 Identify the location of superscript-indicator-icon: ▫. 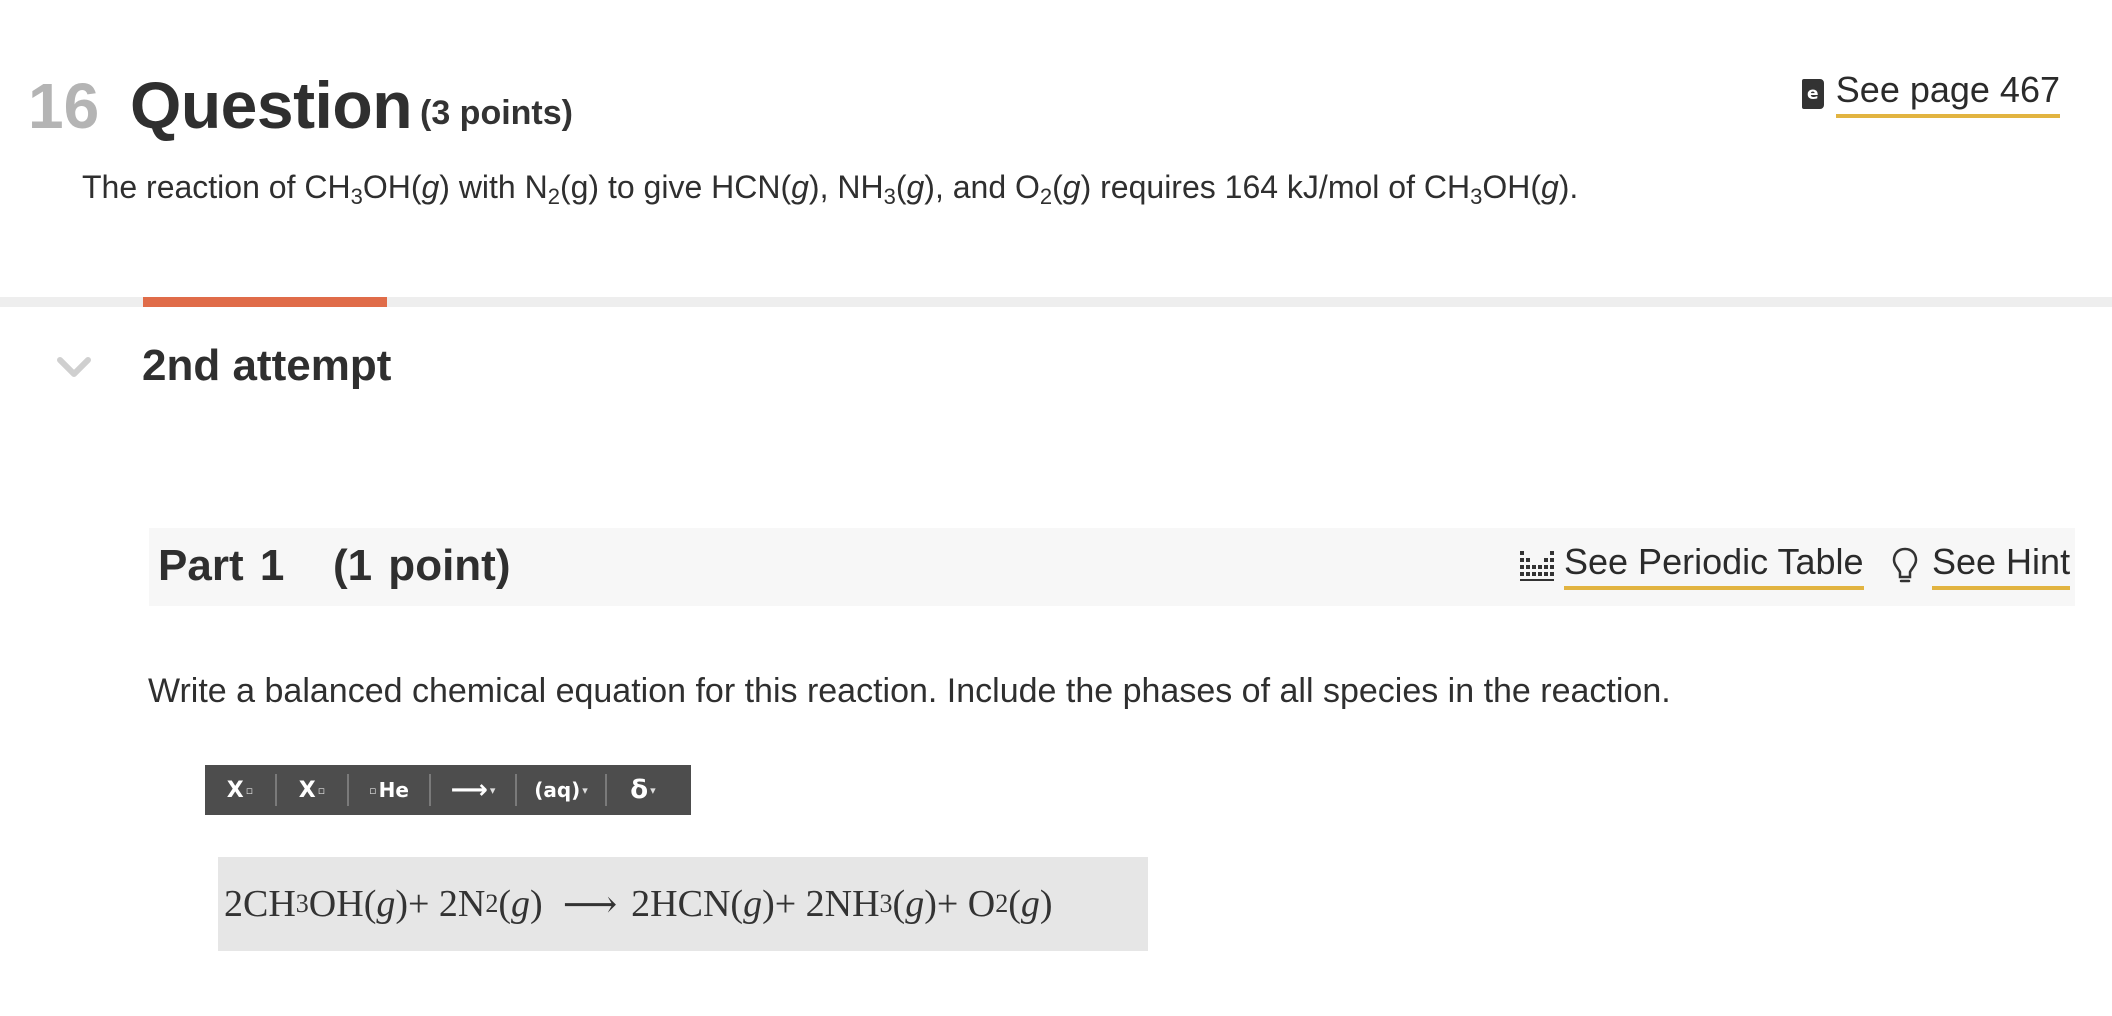
(249, 790).